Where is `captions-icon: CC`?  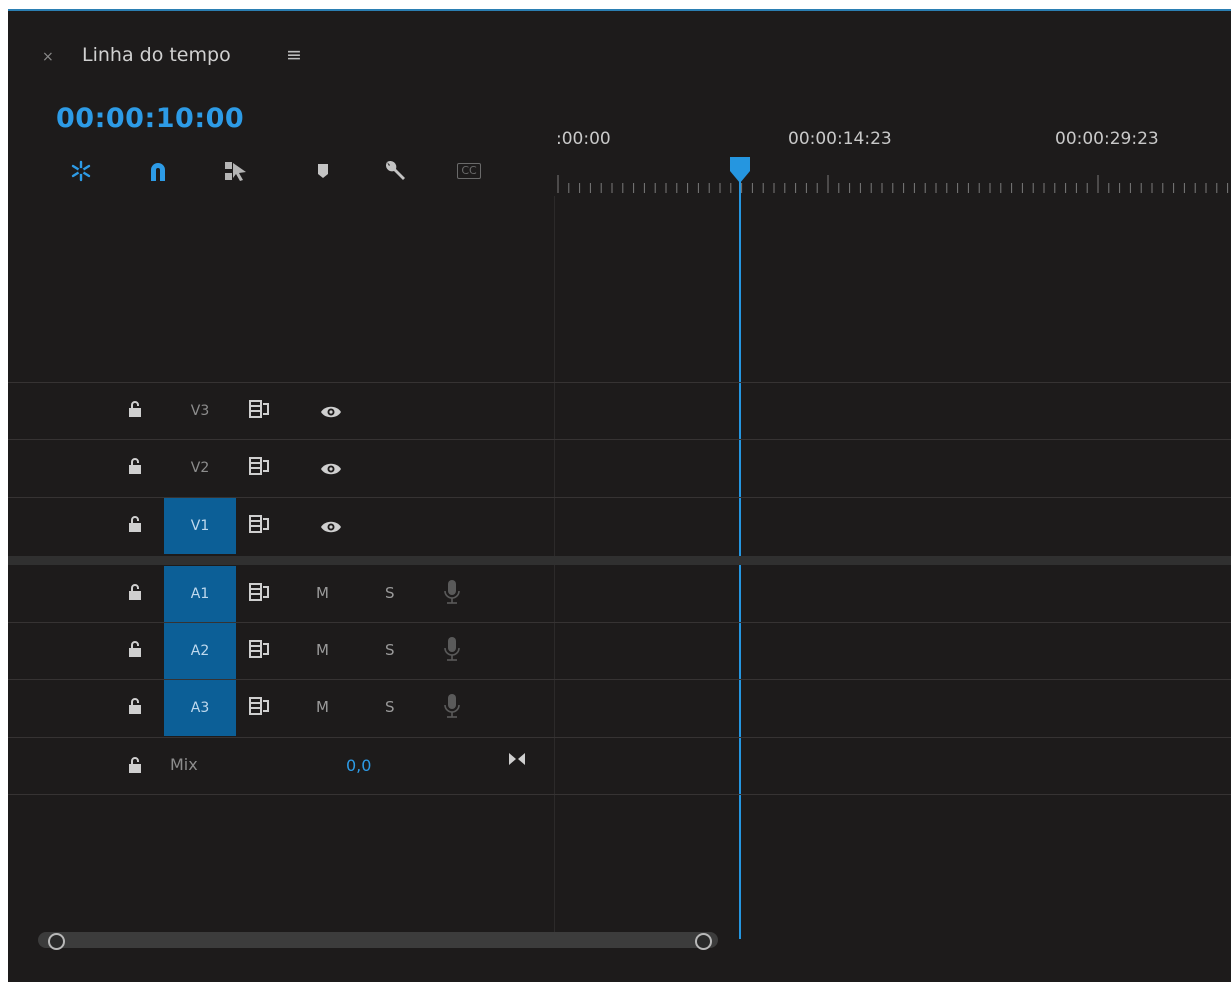 captions-icon: CC is located at coordinates (469, 171).